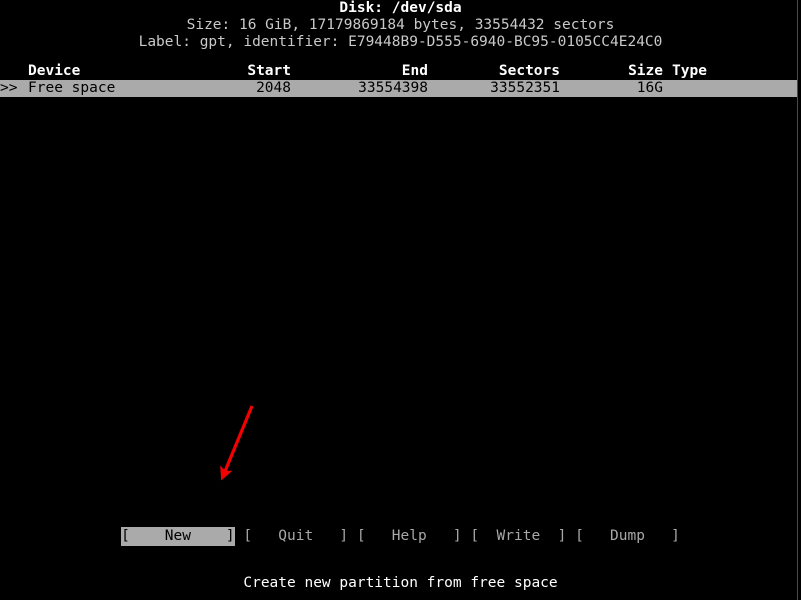 The image size is (801, 600). I want to click on new-button: [ New ], so click(178, 536).